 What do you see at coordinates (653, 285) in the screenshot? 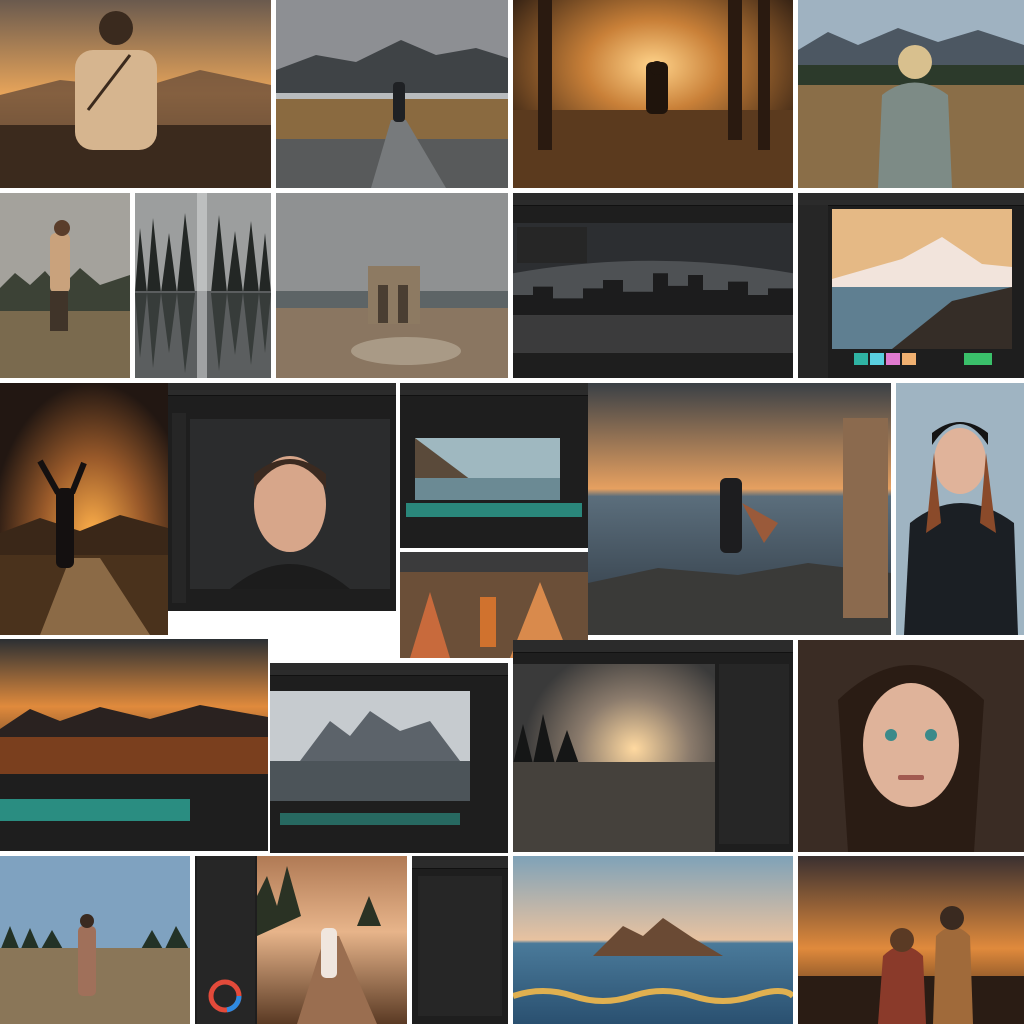
I see `editor-city-skyline` at bounding box center [653, 285].